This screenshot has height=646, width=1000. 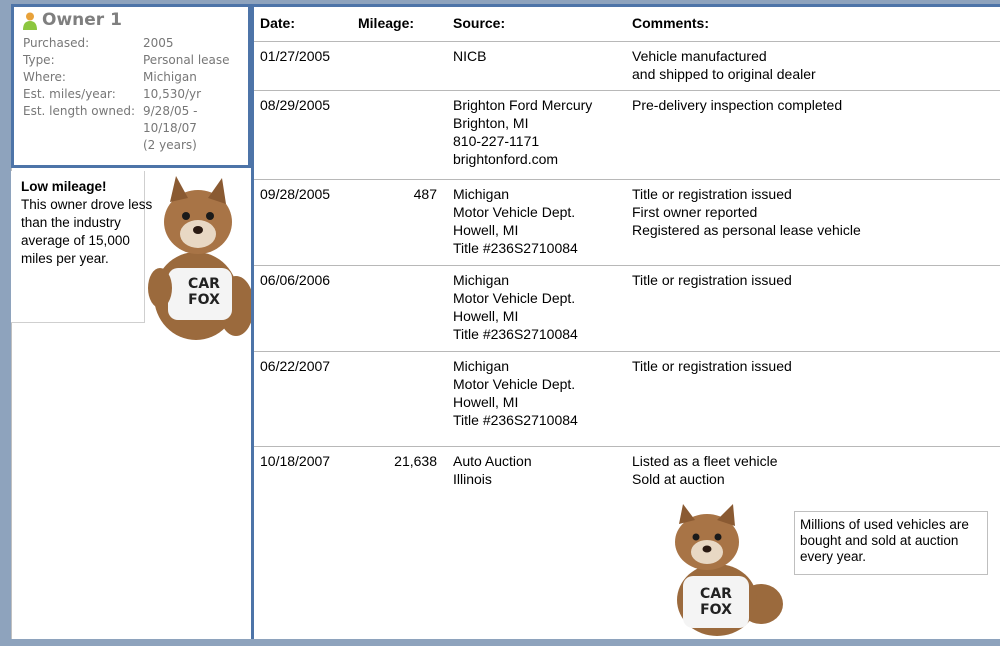 I want to click on header-mileage: Mileage:, so click(x=386, y=23).